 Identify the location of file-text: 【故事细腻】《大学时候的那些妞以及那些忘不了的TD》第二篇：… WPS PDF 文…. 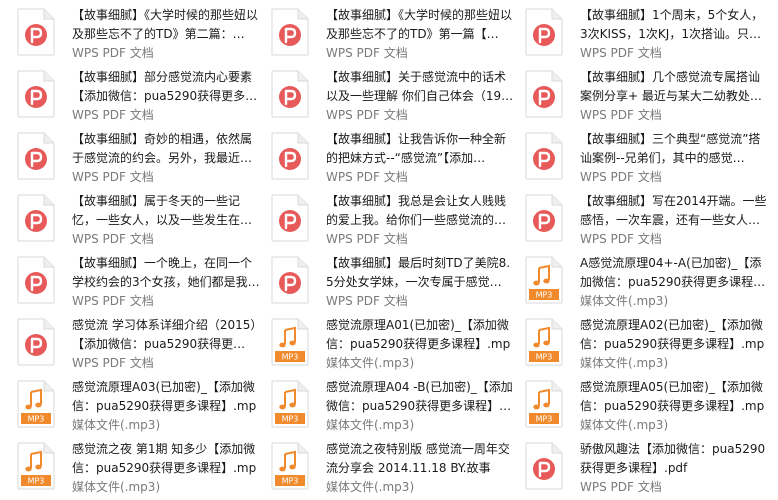
(166, 33).